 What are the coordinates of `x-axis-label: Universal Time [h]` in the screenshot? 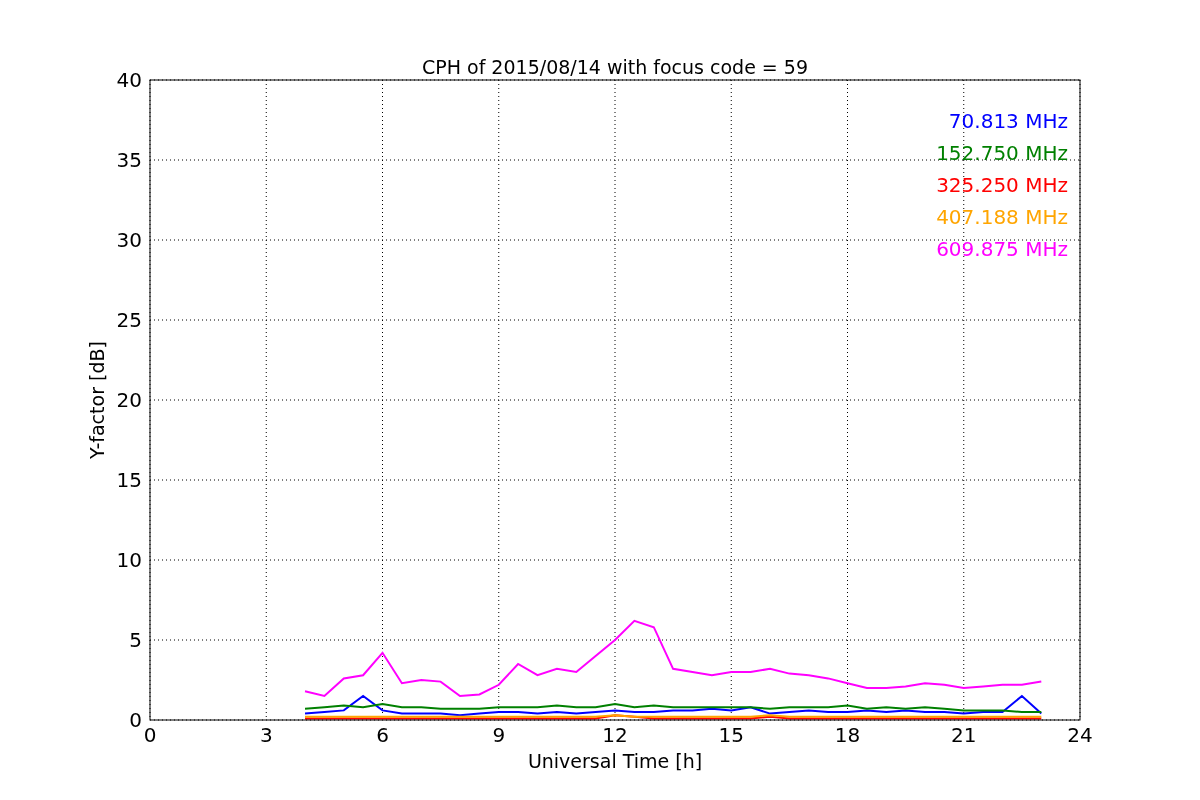 It's located at (615, 761).